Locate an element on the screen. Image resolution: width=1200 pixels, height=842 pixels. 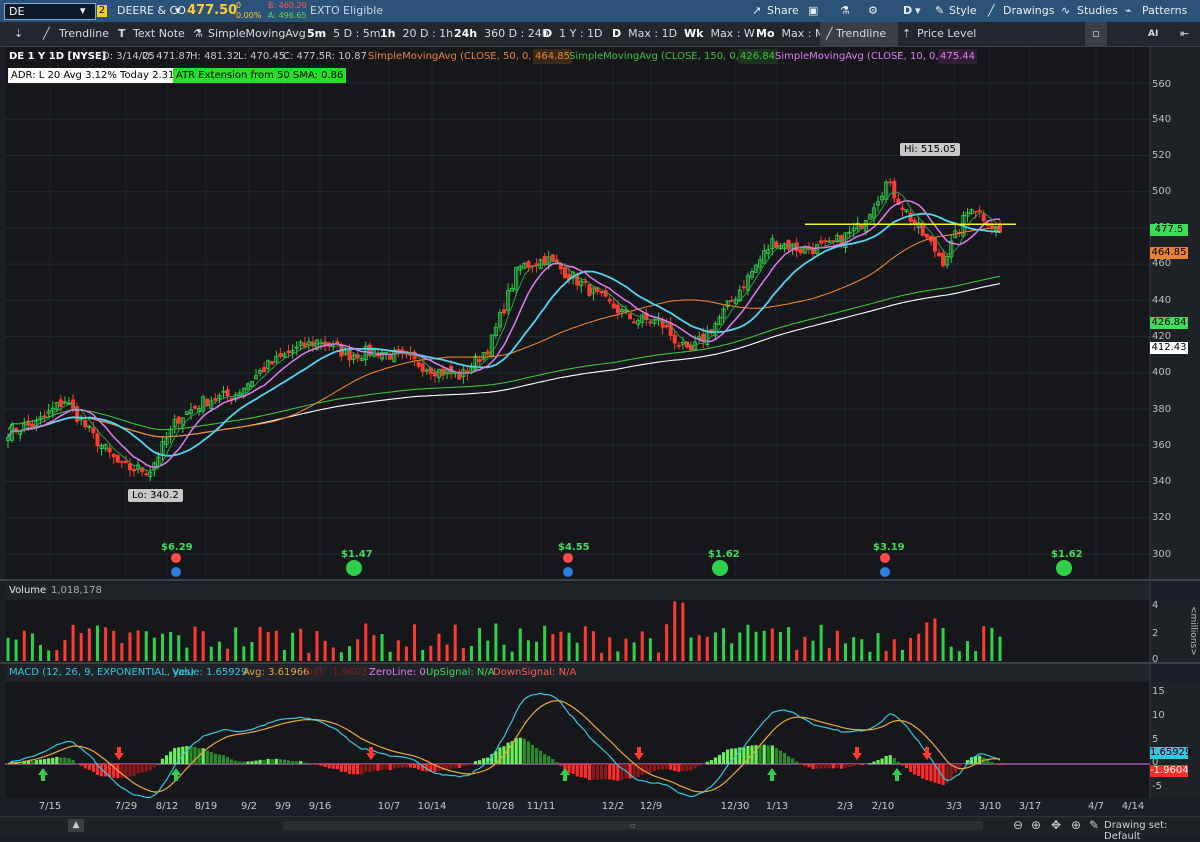
chart-title: DE 1 Y 1D [NYSE] is located at coordinates (58, 56).